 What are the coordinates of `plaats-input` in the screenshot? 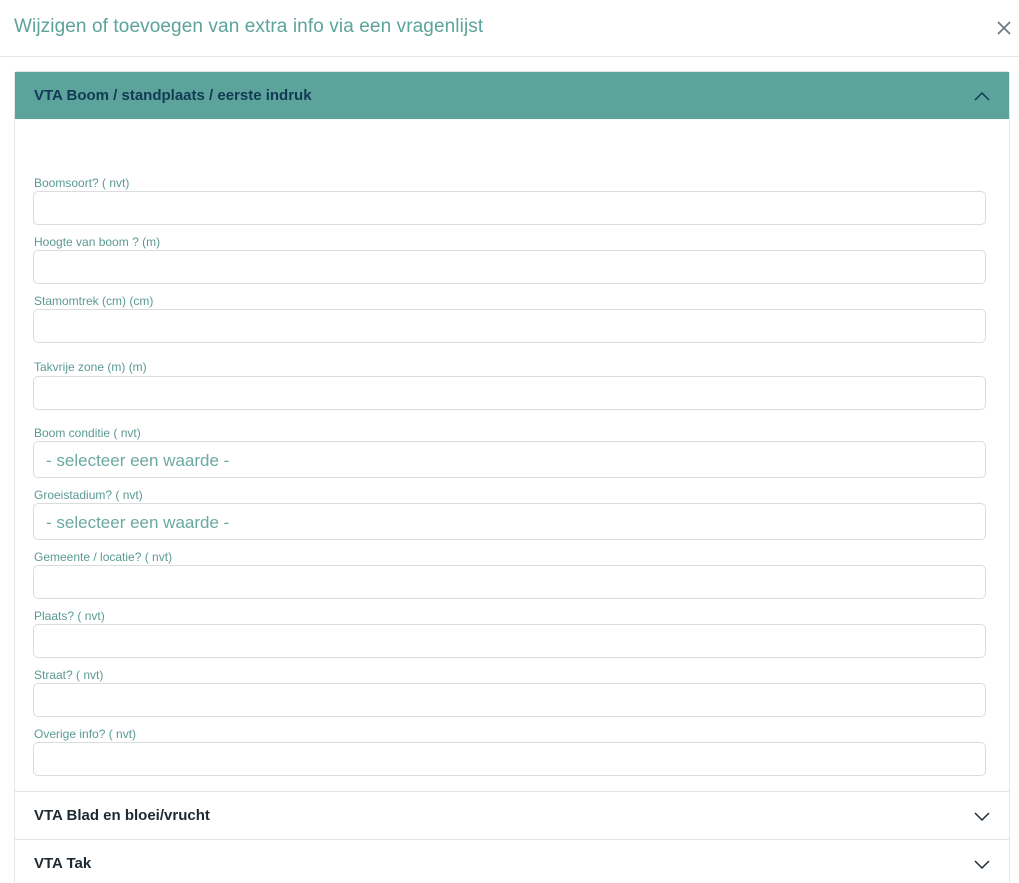 It's located at (509, 641).